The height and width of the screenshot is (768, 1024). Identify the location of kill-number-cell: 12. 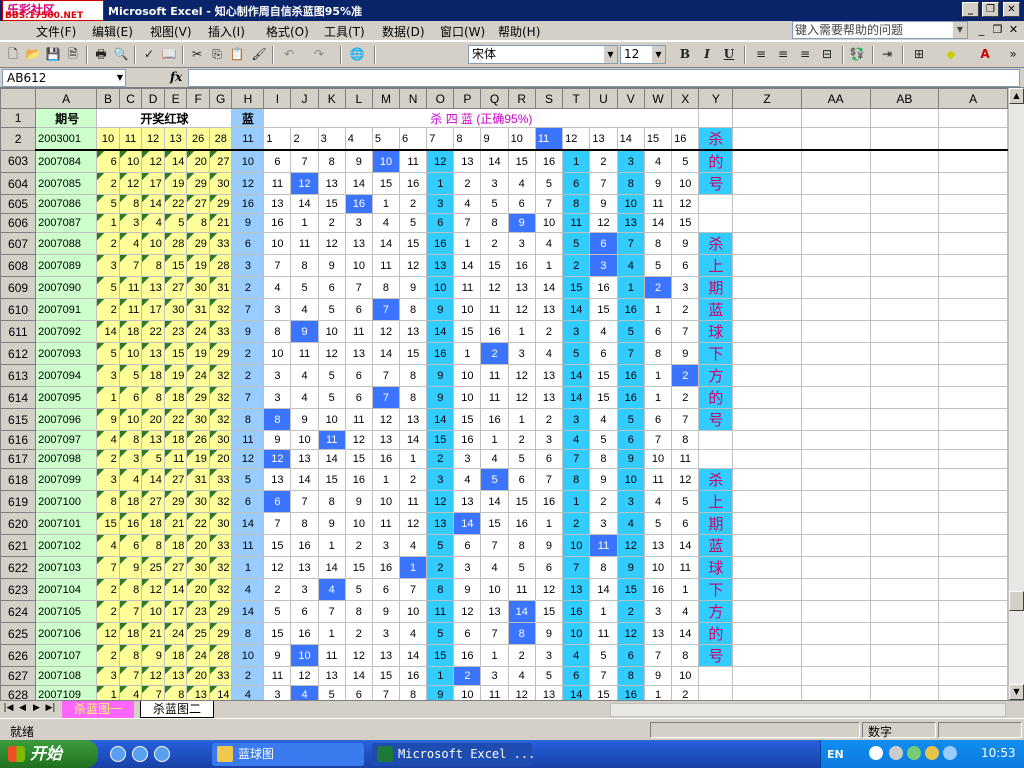
(358, 655).